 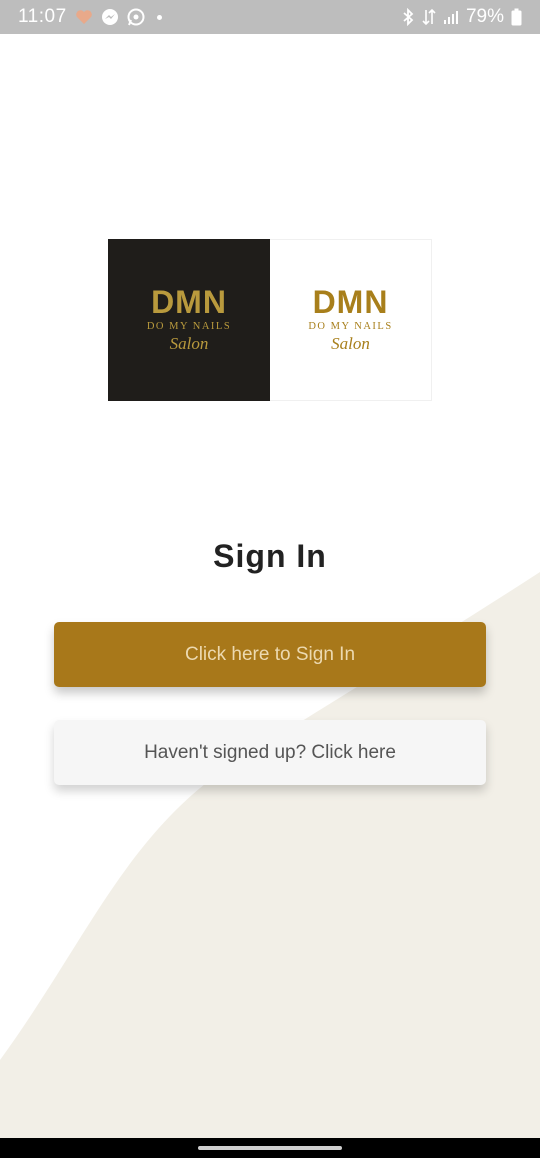 I want to click on logo-light-panel: DMN DO MY NAILS Salon, so click(x=351, y=320).